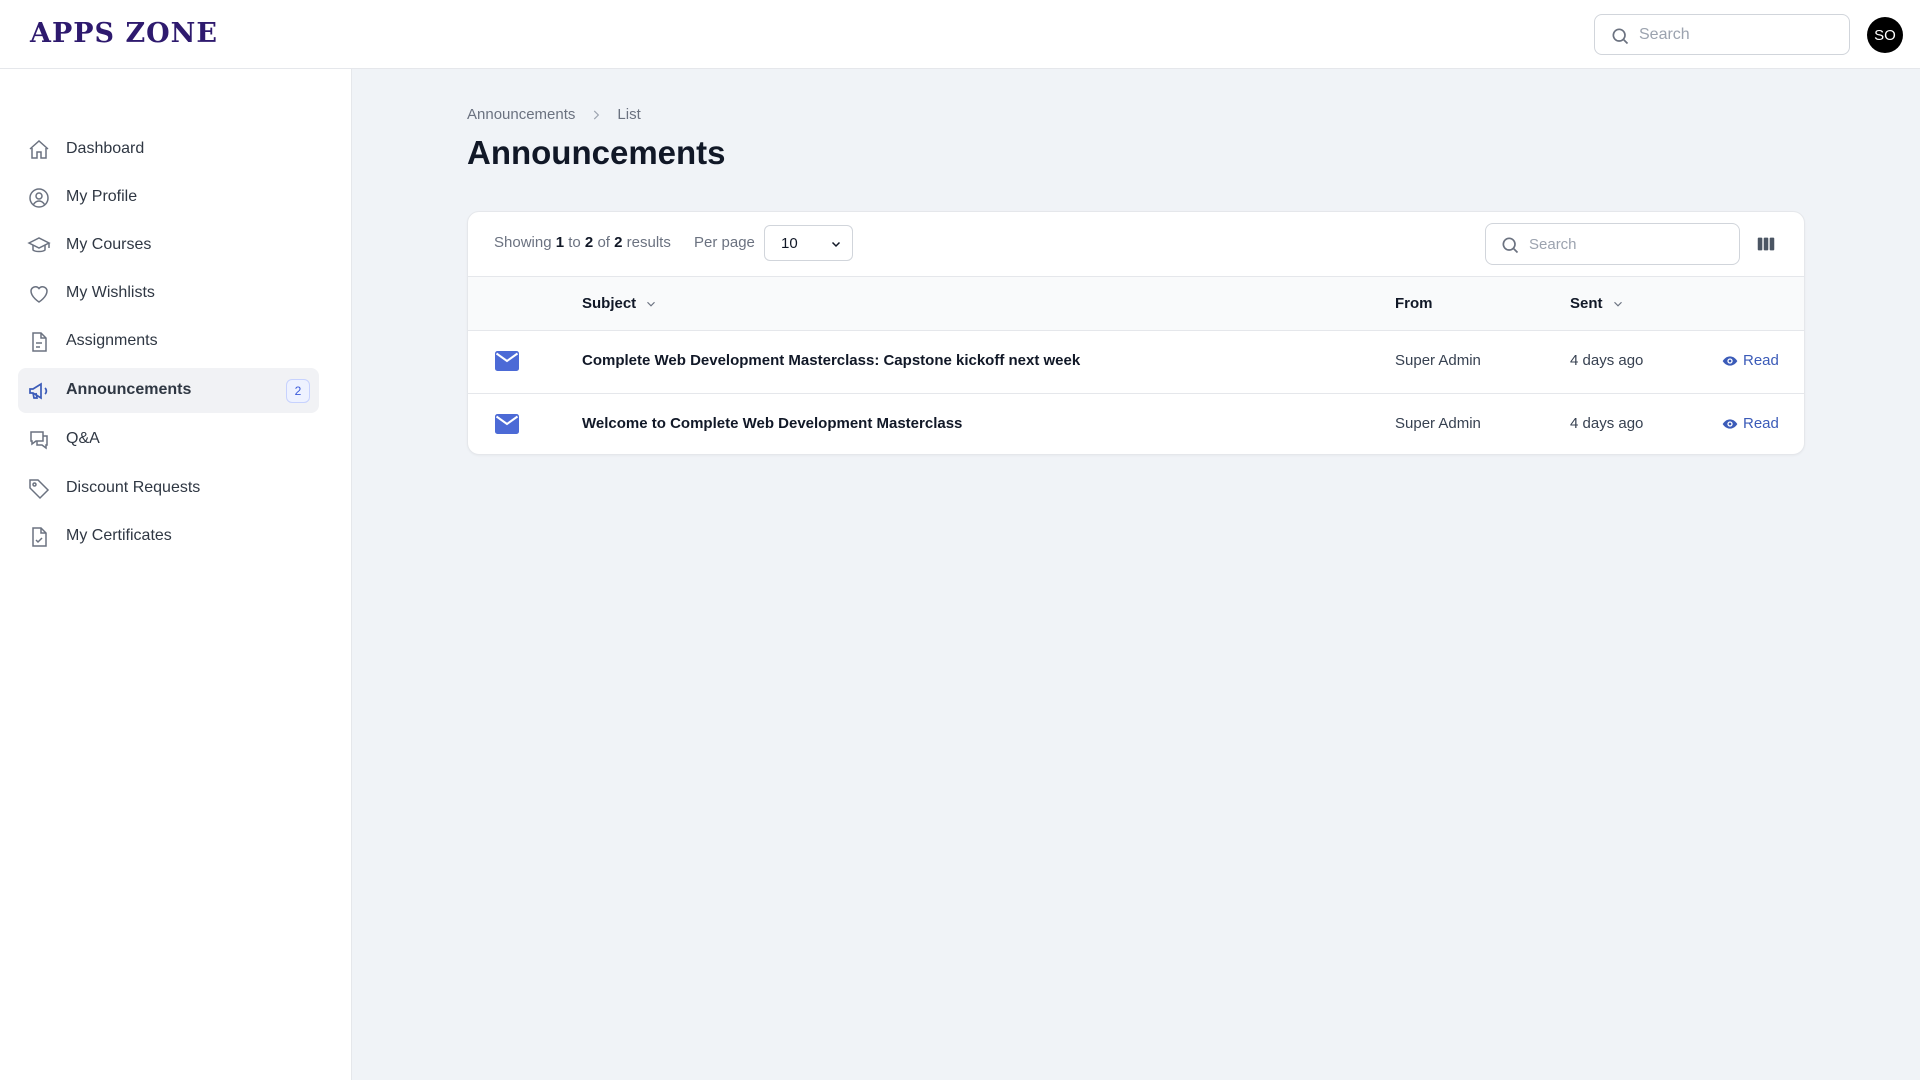 This screenshot has width=1920, height=1080. What do you see at coordinates (119, 535) in the screenshot?
I see `sidebar-item-label: My Certificates` at bounding box center [119, 535].